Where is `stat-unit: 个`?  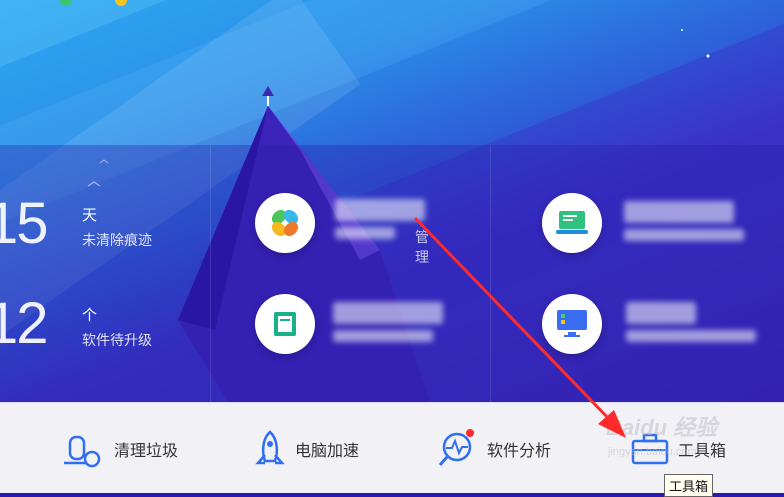
stat-unit: 个 is located at coordinates (90, 315).